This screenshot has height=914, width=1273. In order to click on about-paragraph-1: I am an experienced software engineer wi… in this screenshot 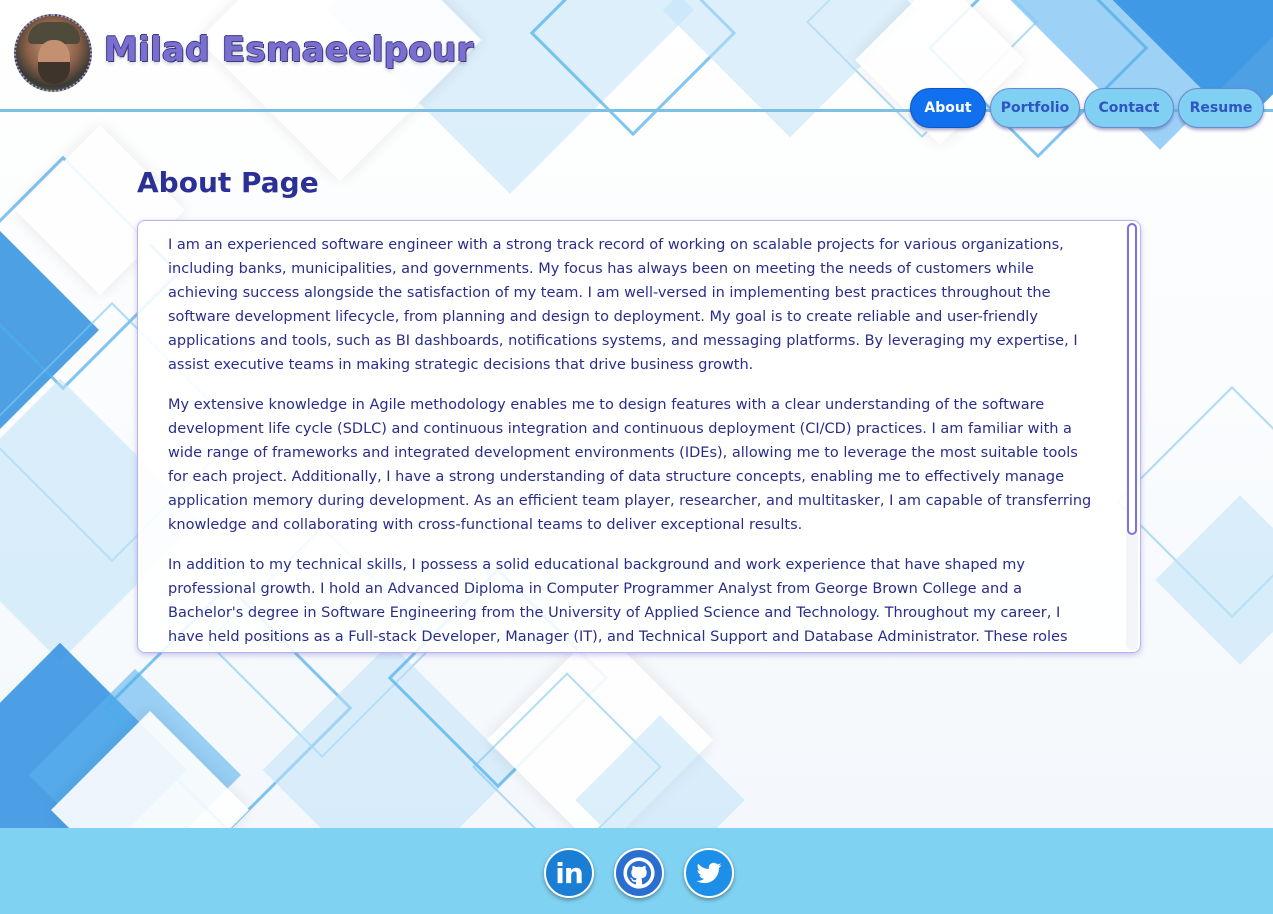, I will do `click(623, 305)`.